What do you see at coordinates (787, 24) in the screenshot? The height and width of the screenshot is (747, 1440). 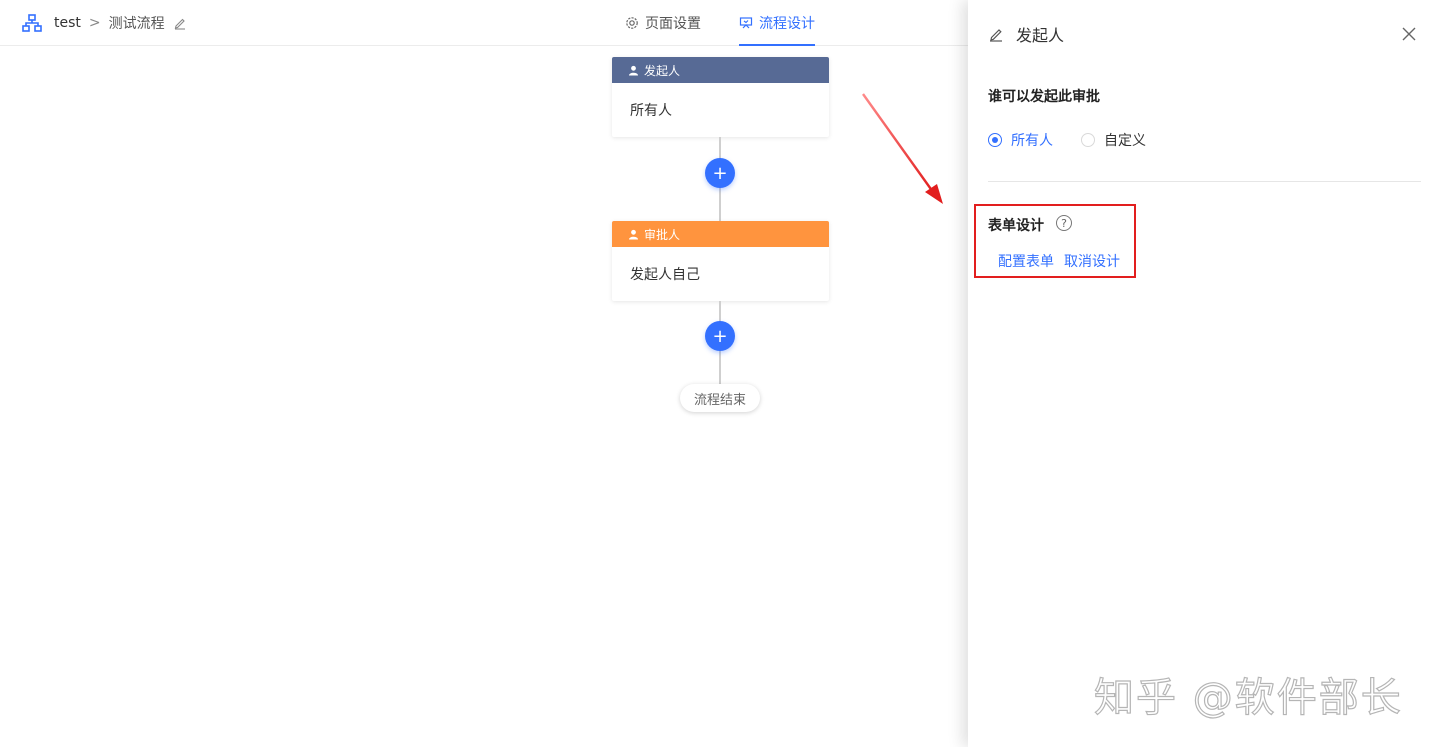 I see `tab-flow-design-label: 流程设计` at bounding box center [787, 24].